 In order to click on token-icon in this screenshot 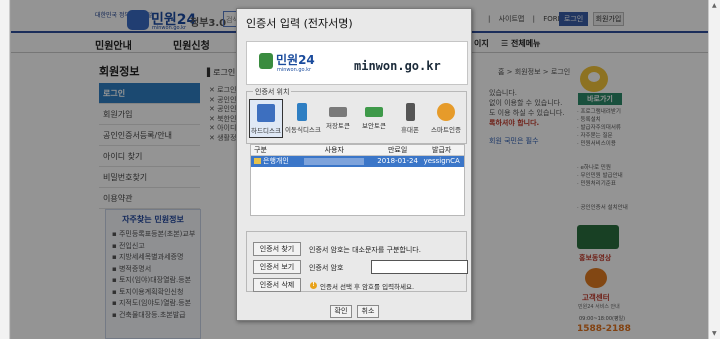, I will do `click(338, 112)`.